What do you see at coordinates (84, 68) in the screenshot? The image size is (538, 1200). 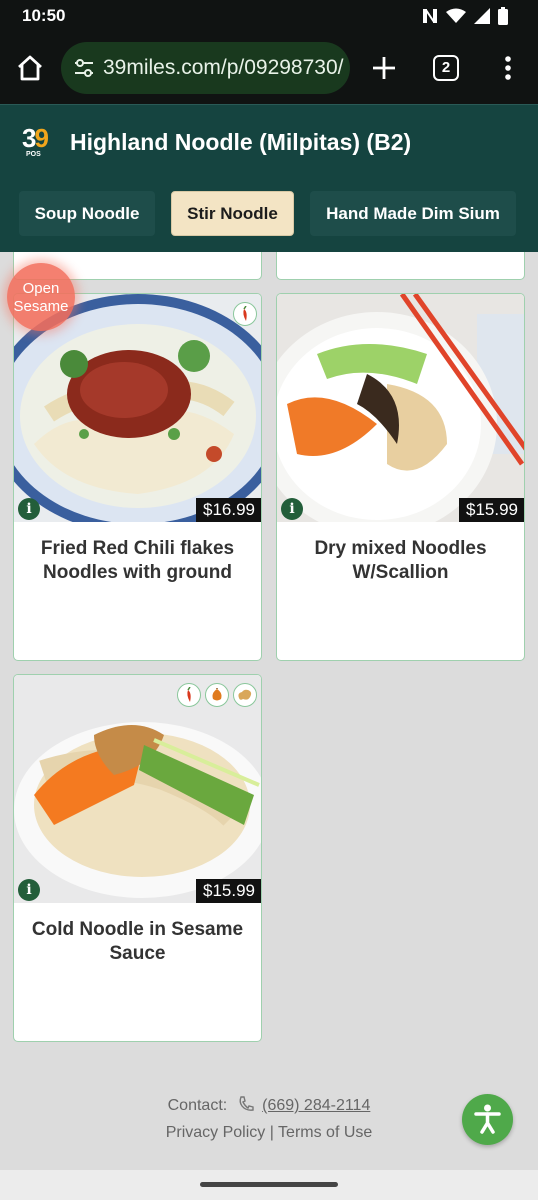 I see `site-settings-icon` at bounding box center [84, 68].